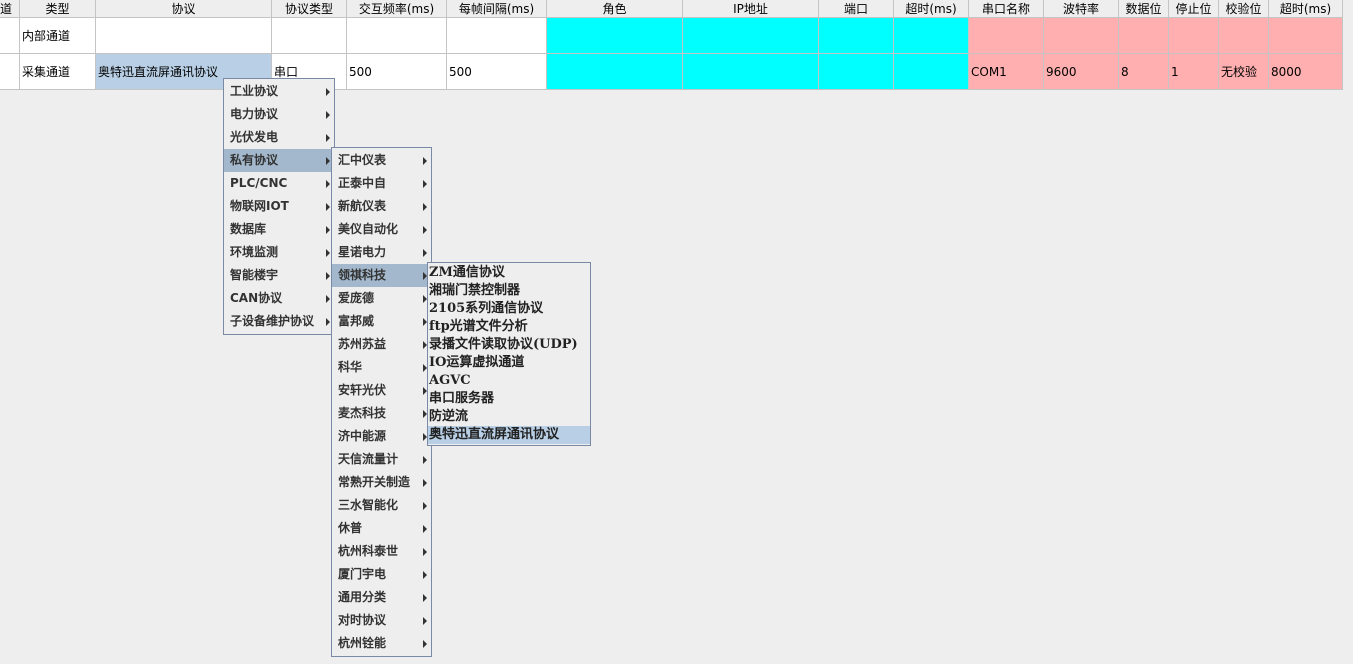  Describe the element at coordinates (381, 505) in the screenshot. I see `vendor-menu-item: 三水智能化` at that location.